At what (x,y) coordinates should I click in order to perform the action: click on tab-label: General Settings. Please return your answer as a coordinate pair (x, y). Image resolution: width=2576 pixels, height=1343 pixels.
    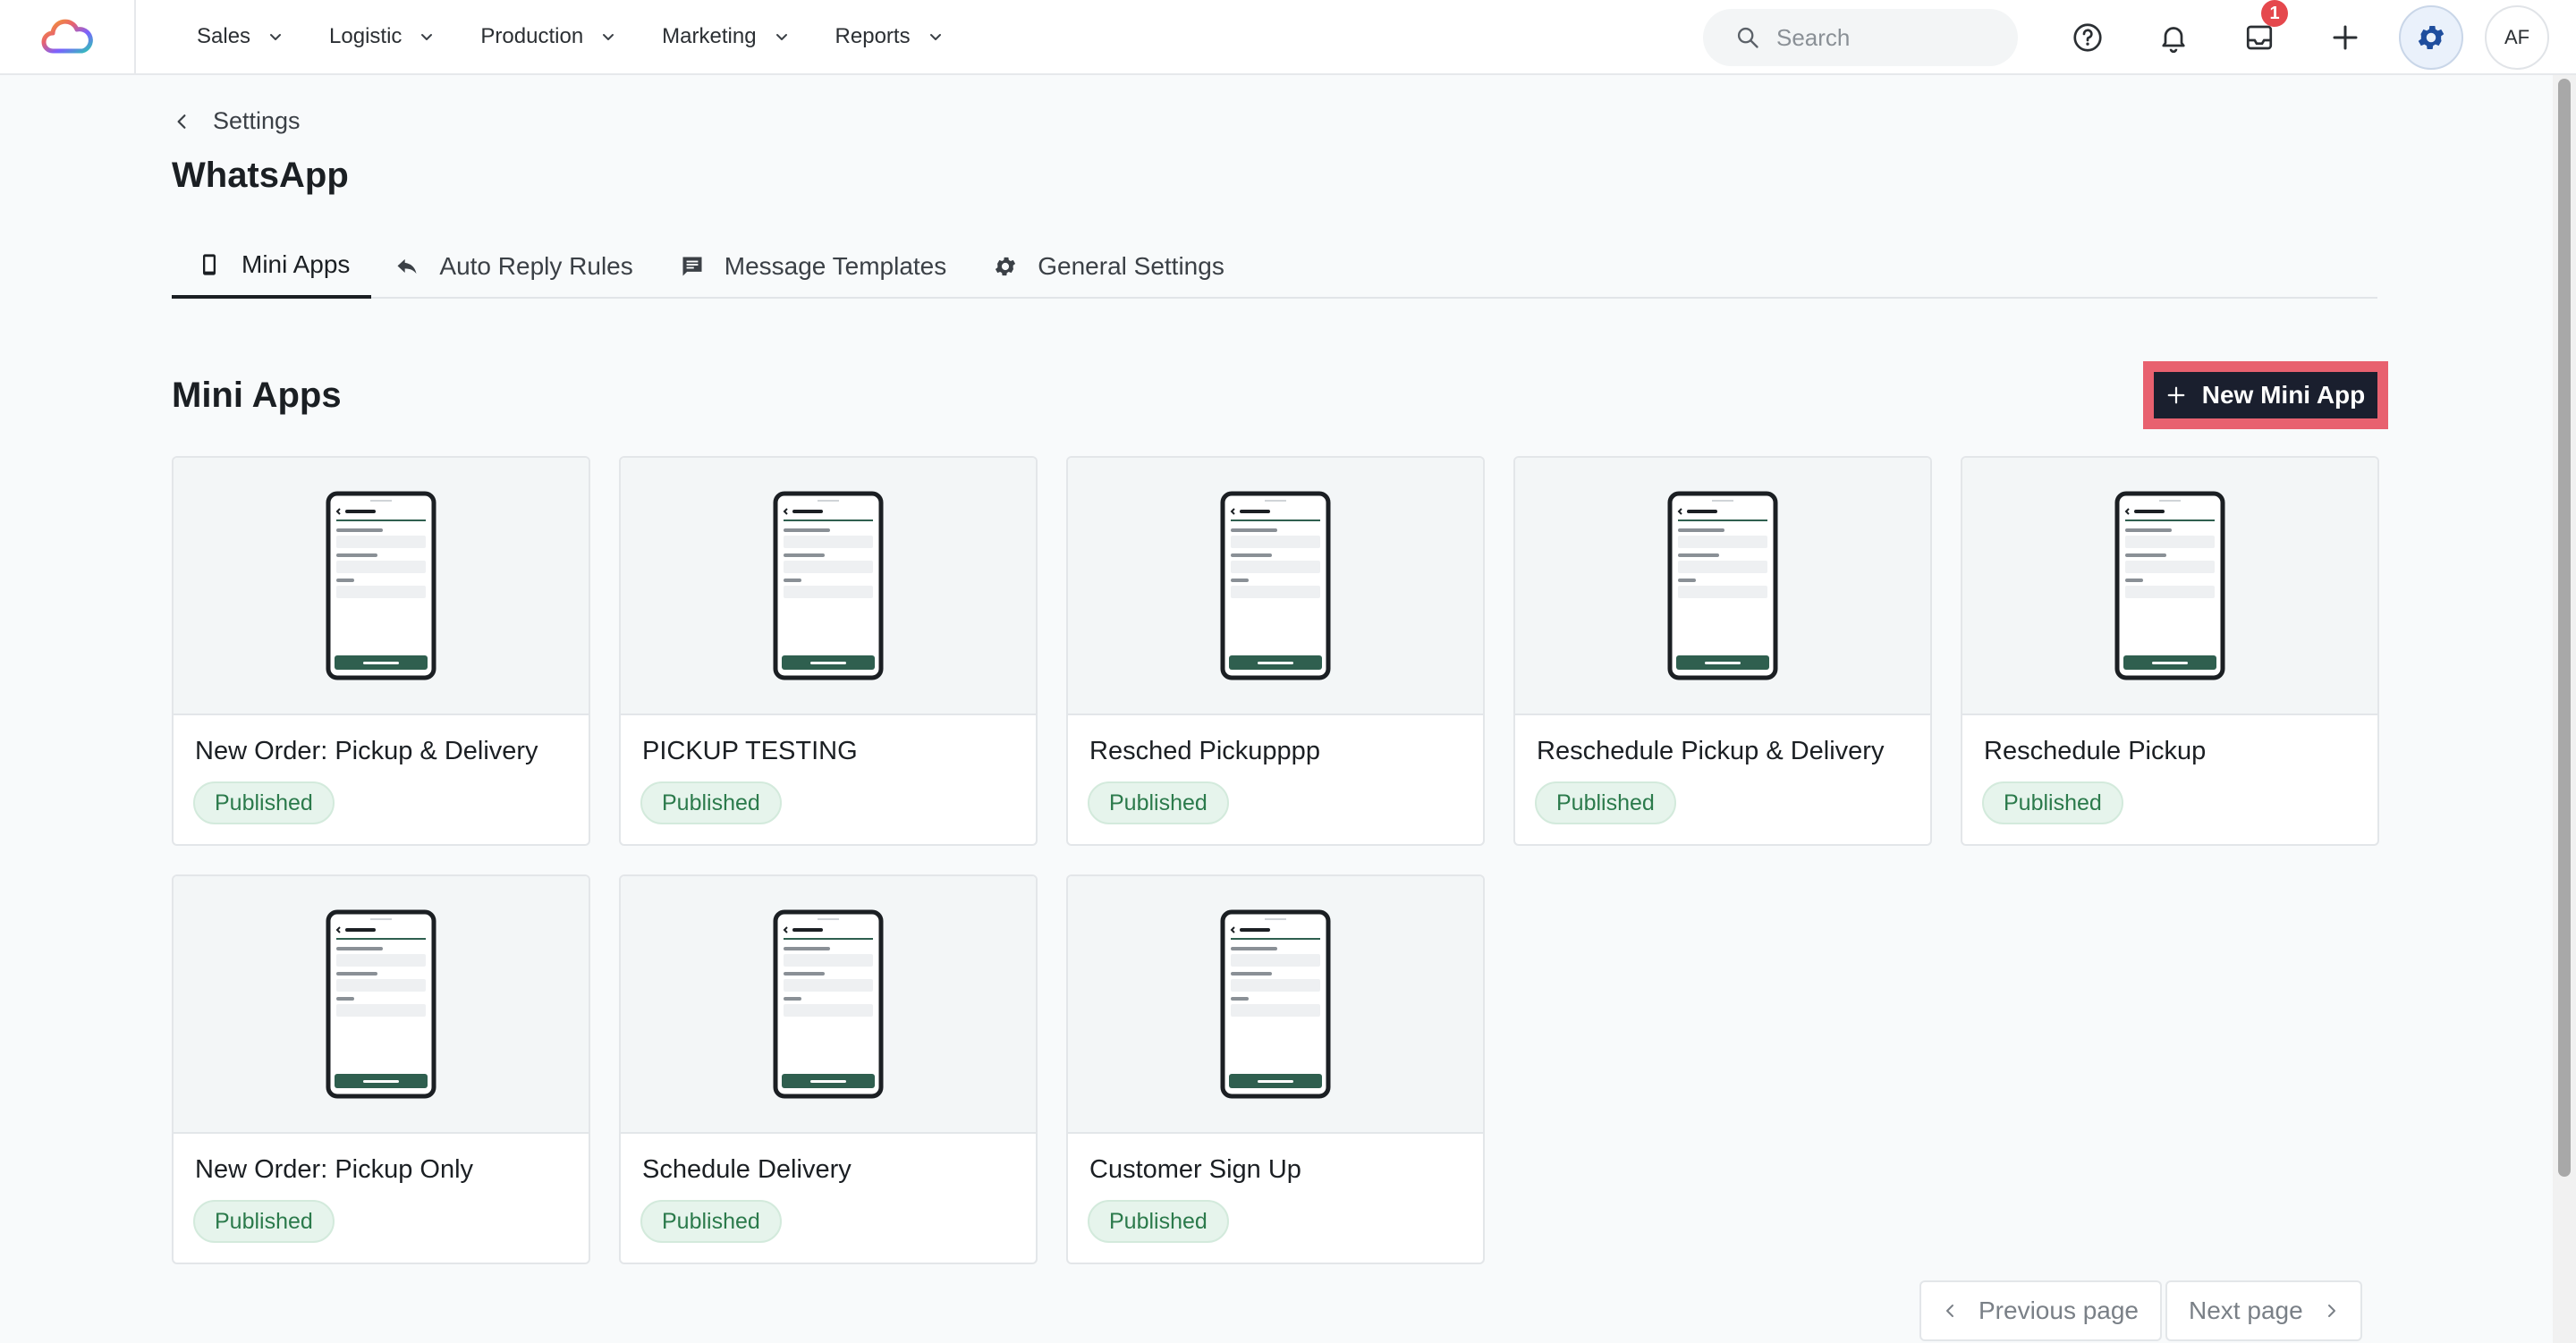
    Looking at the image, I should click on (1131, 266).